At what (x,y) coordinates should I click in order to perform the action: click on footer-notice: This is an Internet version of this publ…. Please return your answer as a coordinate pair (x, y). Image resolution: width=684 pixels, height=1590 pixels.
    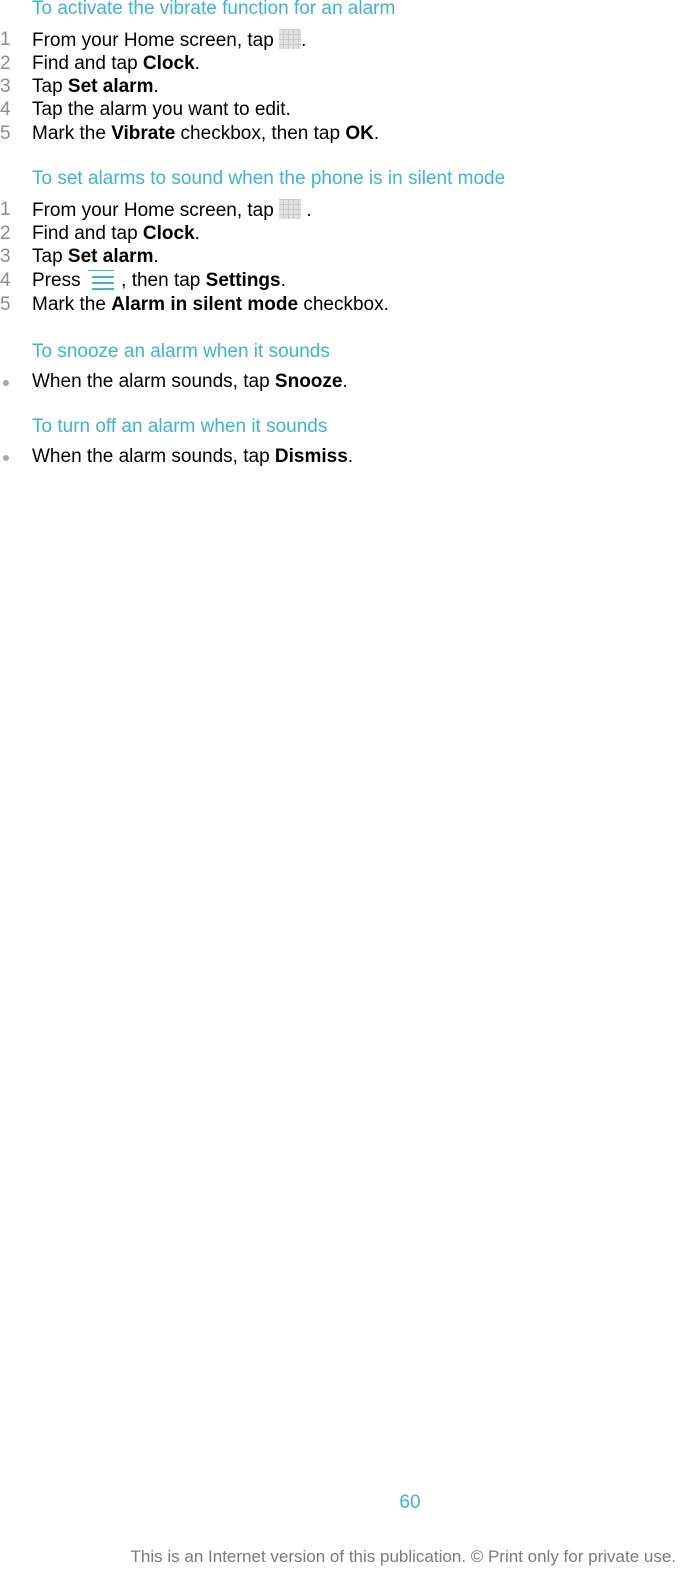
    Looking at the image, I should click on (403, 1556).